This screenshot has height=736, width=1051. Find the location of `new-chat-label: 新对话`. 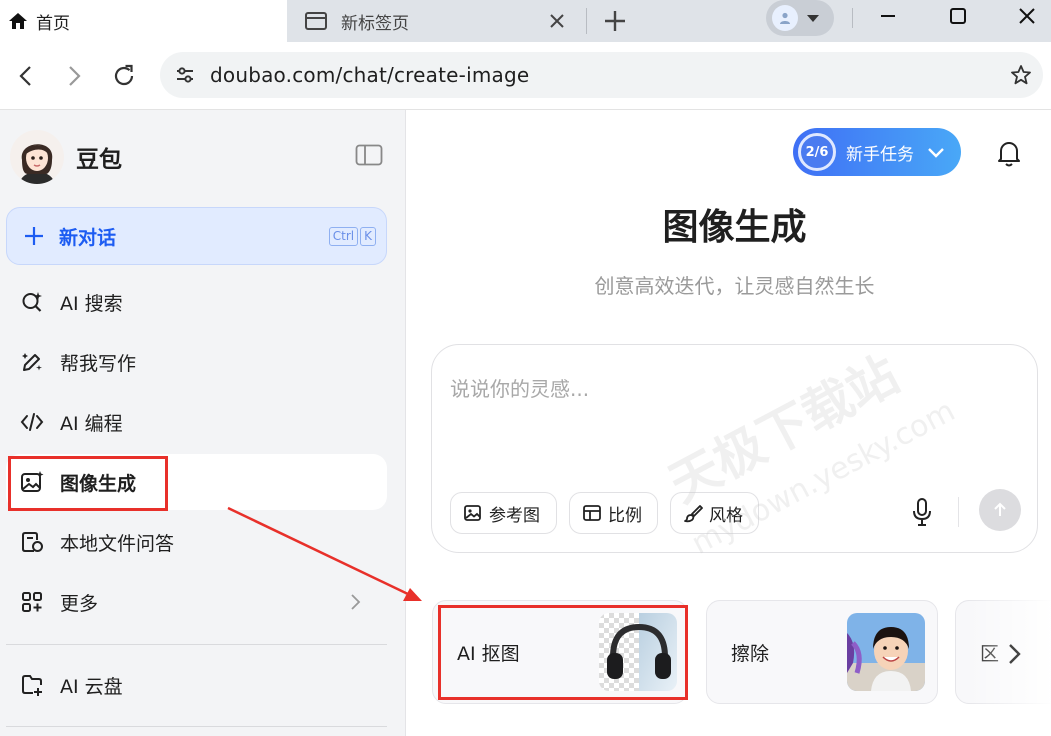

new-chat-label: 新对话 is located at coordinates (88, 237).